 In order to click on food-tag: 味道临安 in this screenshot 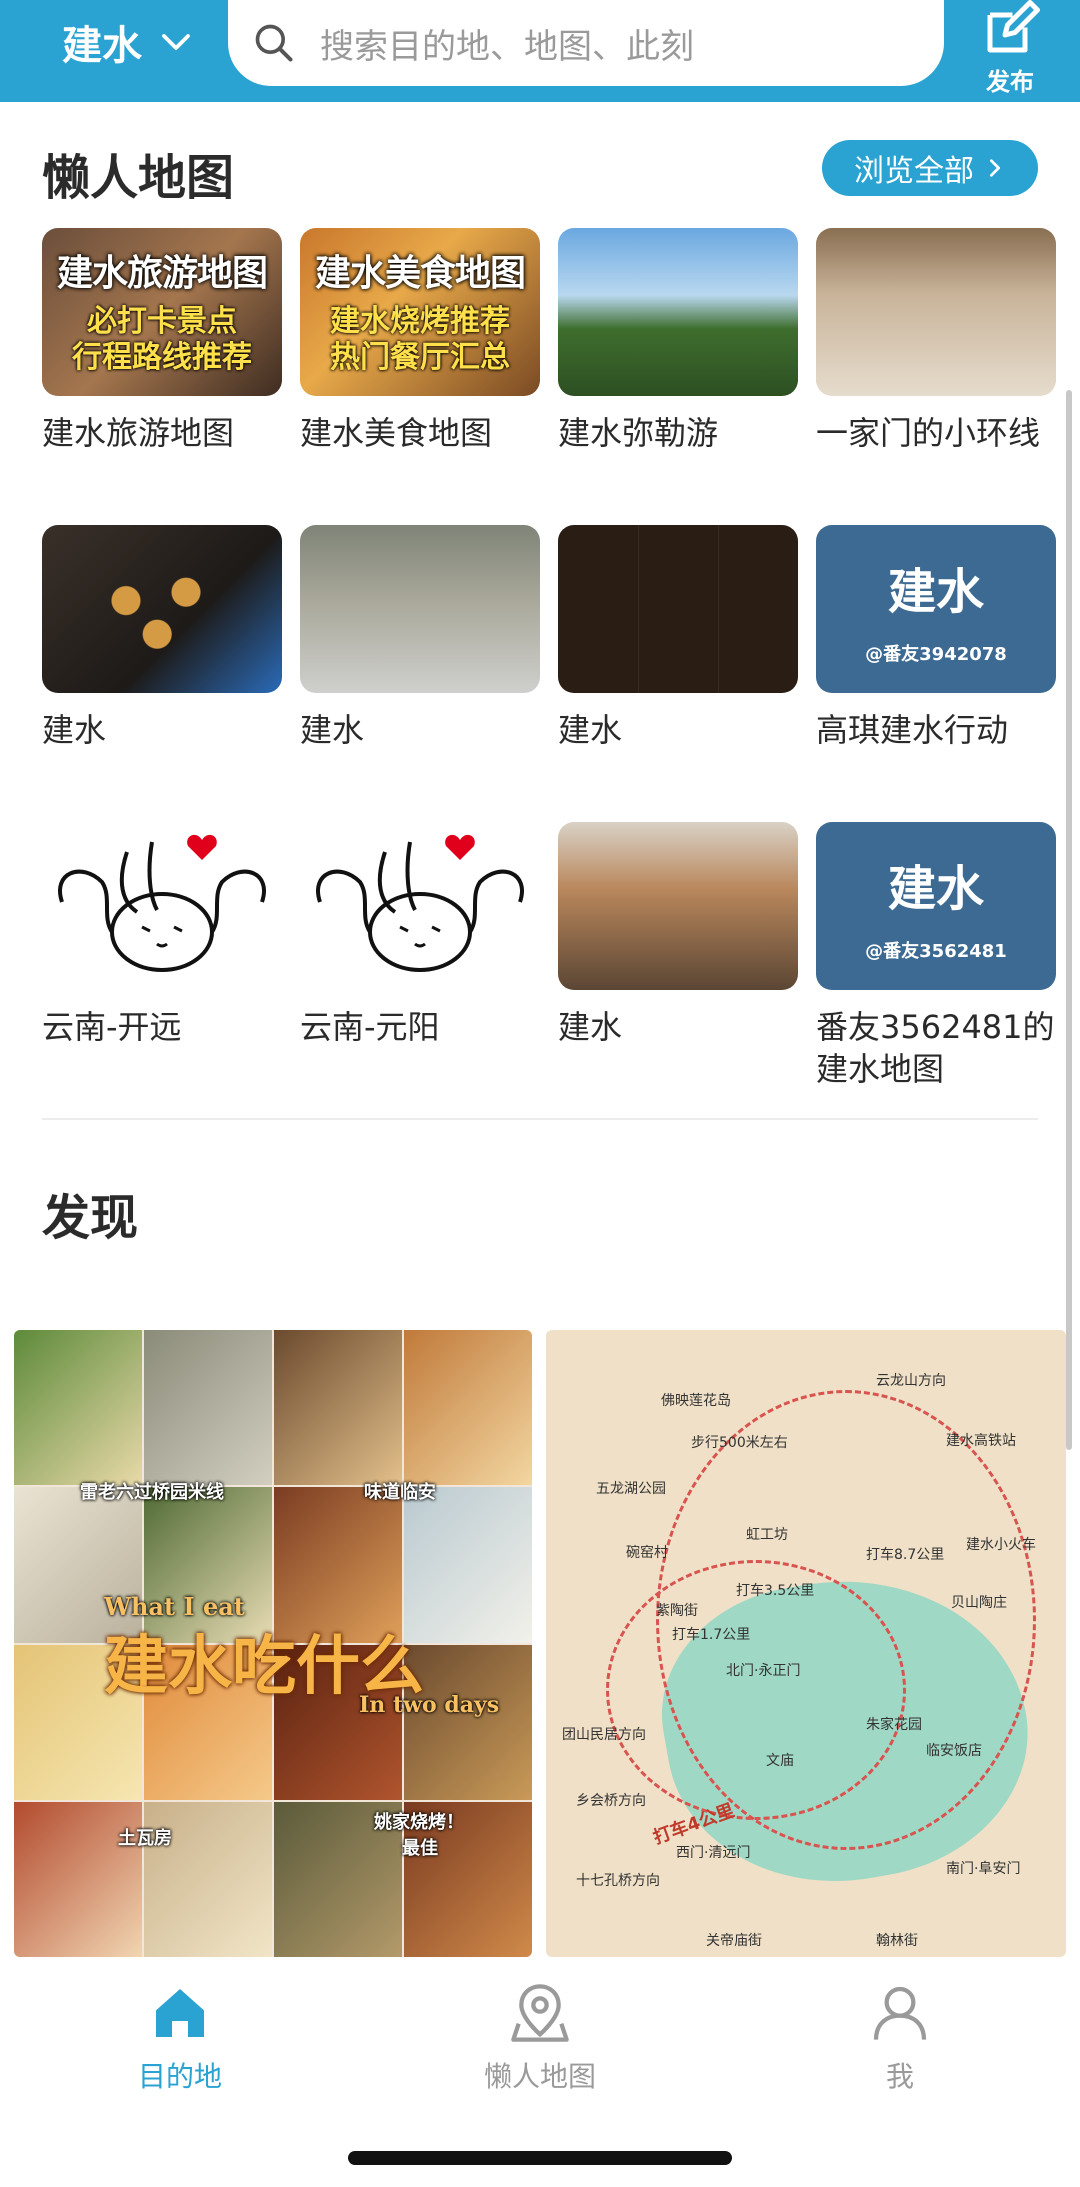, I will do `click(400, 1492)`.